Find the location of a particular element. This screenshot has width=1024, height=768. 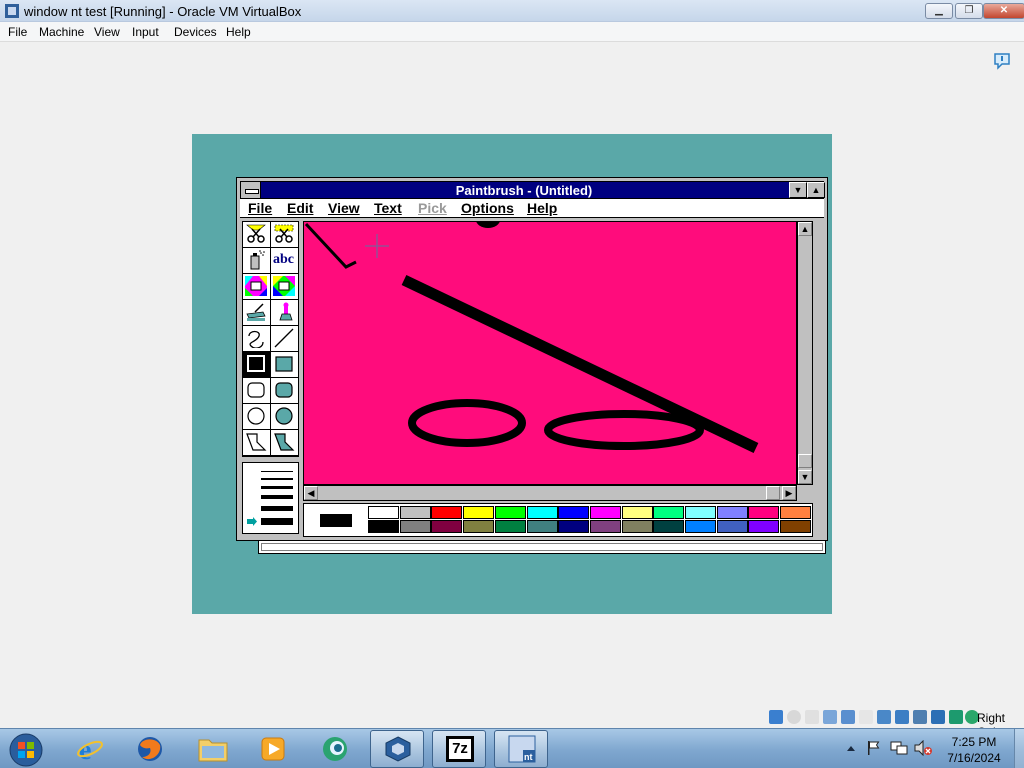

line-widths is located at coordinates (270, 498).